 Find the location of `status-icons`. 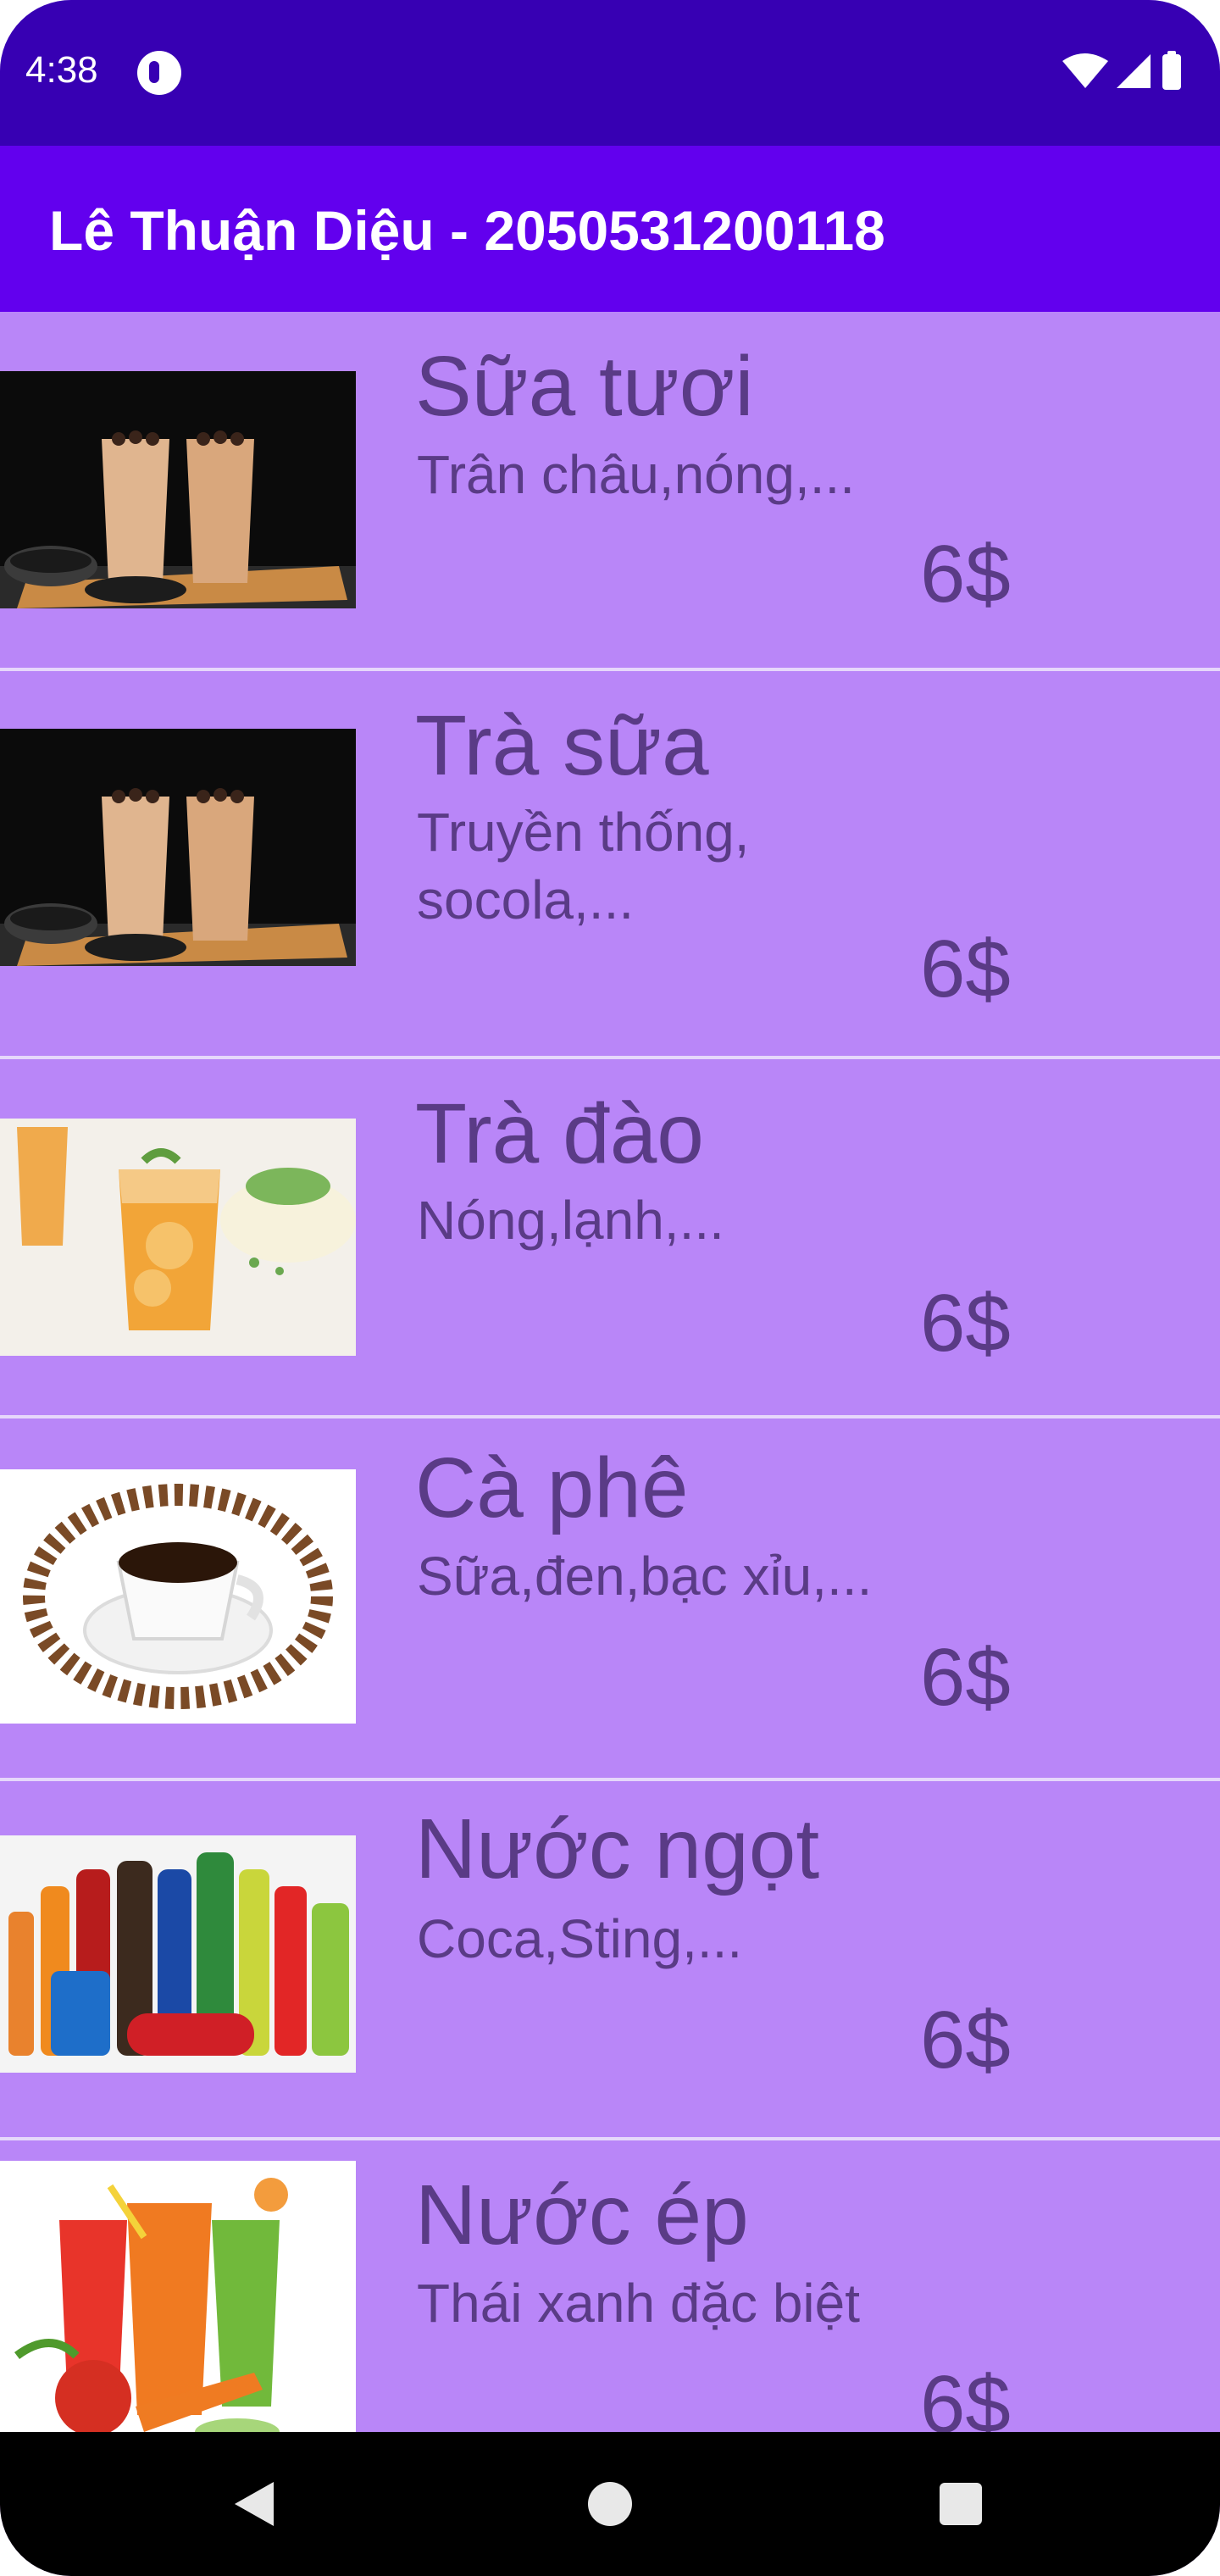

status-icons is located at coordinates (1128, 71).